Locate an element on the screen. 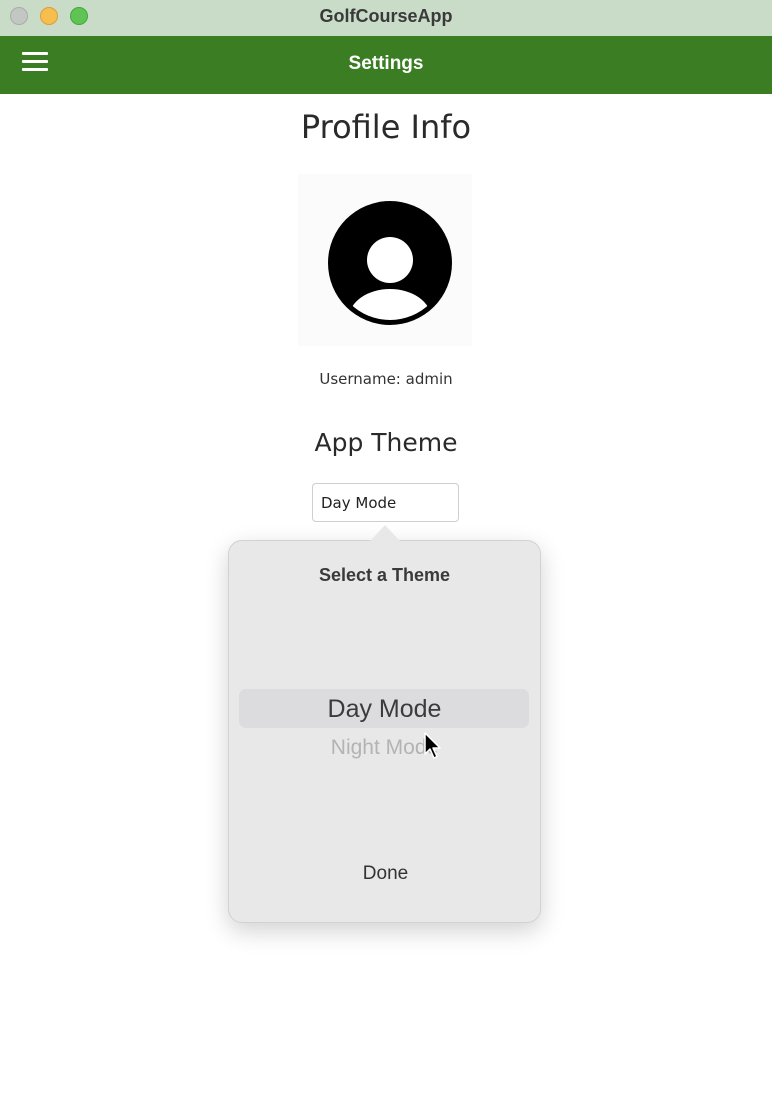 Image resolution: width=772 pixels, height=1110 pixels. mouse-pointer-icon is located at coordinates (432, 745).